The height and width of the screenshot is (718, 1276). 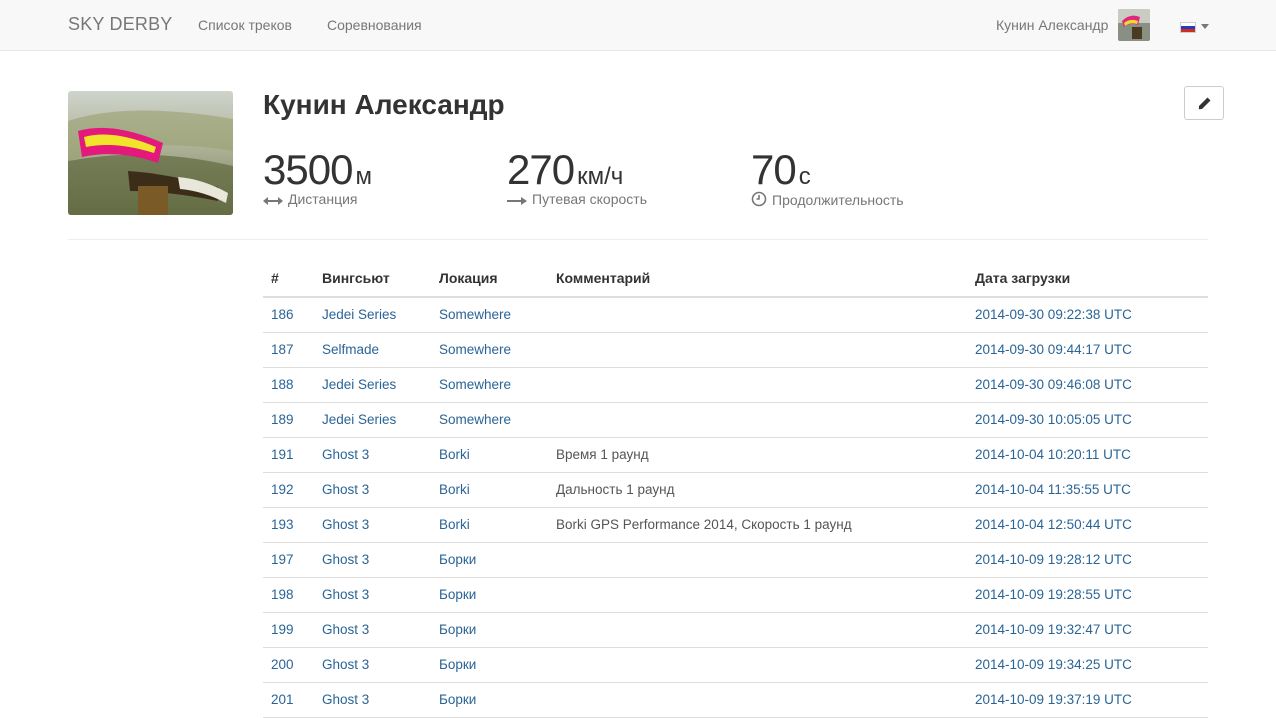 I want to click on edit-profile-button, so click(x=1204, y=103).